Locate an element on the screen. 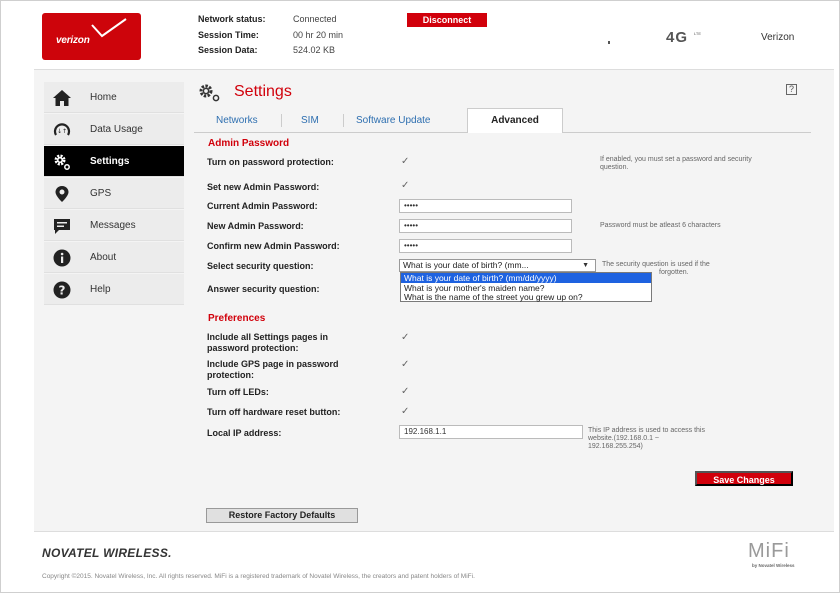 The image size is (840, 593). carrier-name: Verizon is located at coordinates (778, 37).